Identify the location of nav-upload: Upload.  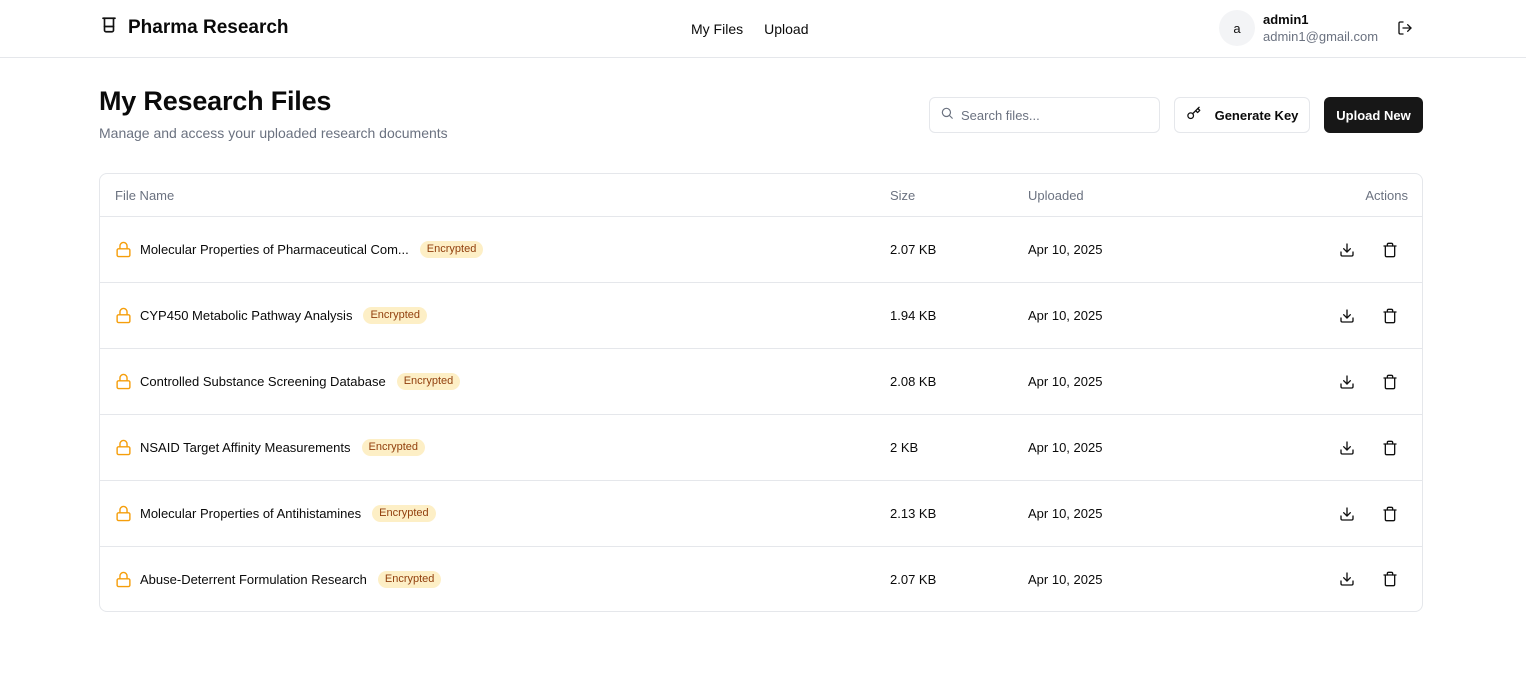
(786, 29).